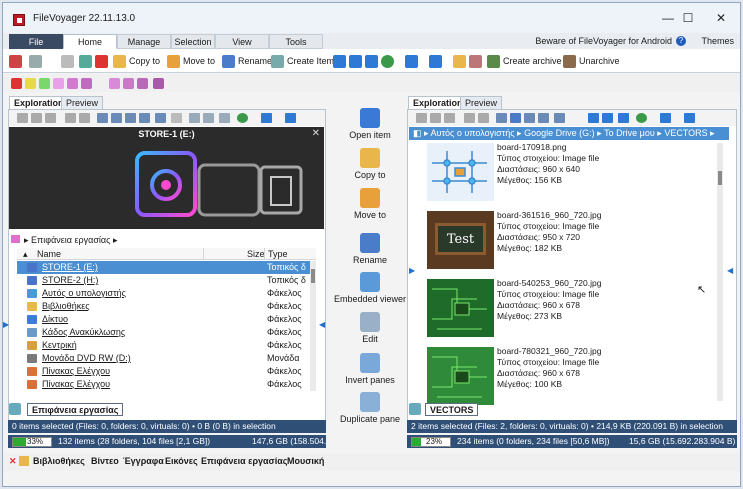  What do you see at coordinates (59, 461) in the screenshot?
I see `fav-libraries: Βιβλιοθήκες` at bounding box center [59, 461].